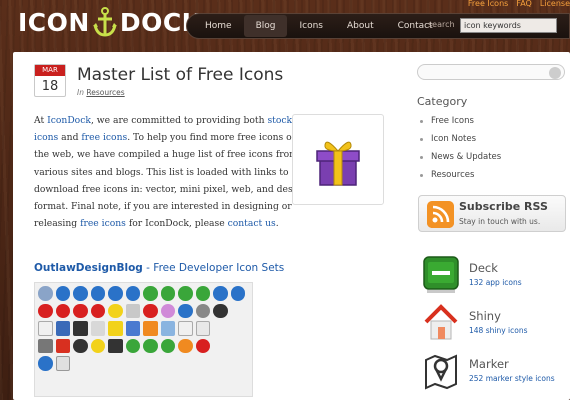 This screenshot has width=570, height=400. I want to click on set-count-deck: 132 app icons, so click(495, 282).